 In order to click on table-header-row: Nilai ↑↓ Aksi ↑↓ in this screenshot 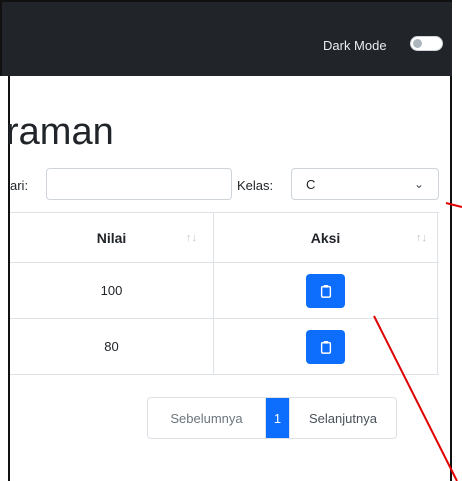, I will do `click(224, 238)`.